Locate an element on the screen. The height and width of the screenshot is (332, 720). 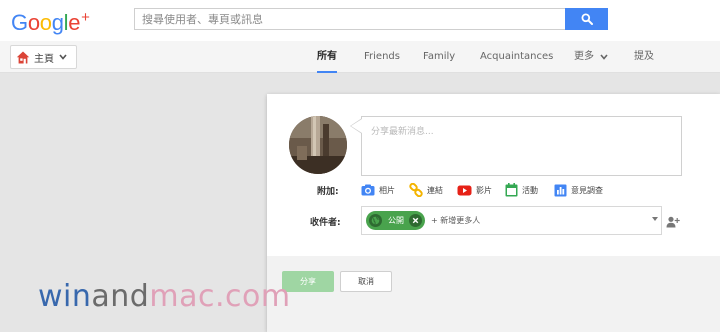
camera-icon is located at coordinates (368, 190).